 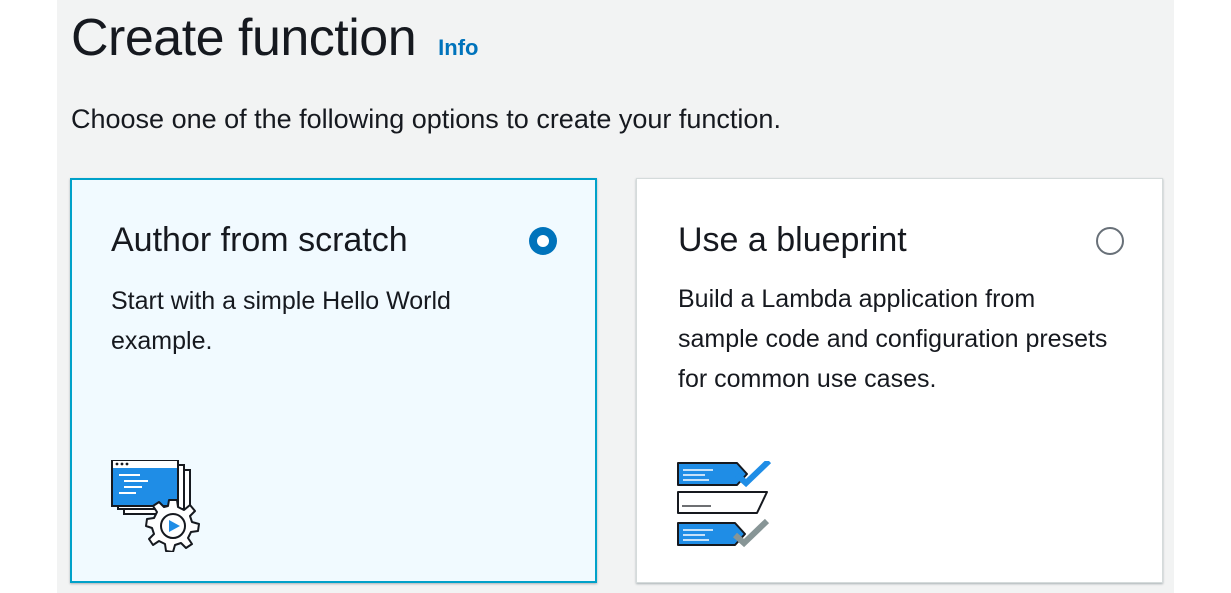 I want to click on option-title: Use a blueprint, so click(x=792, y=240).